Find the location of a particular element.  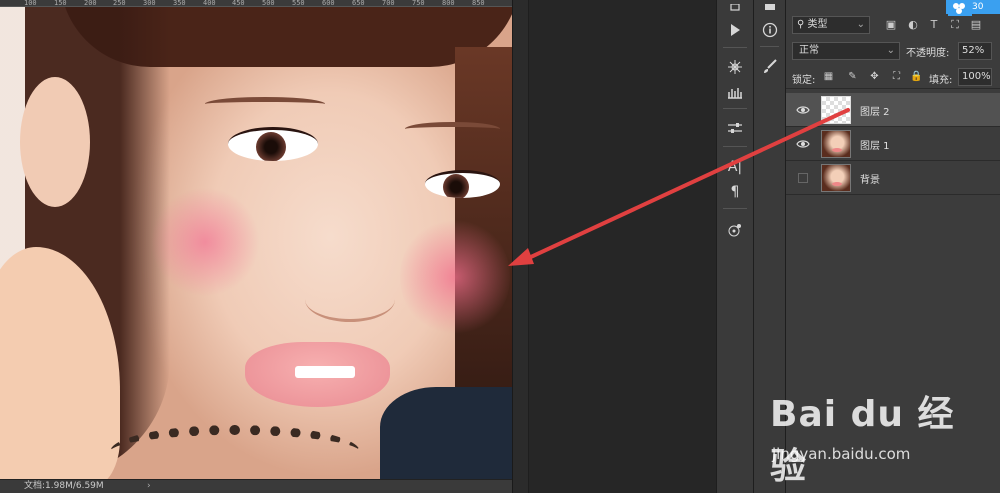

layer-row-background: 背景 is located at coordinates (893, 178).